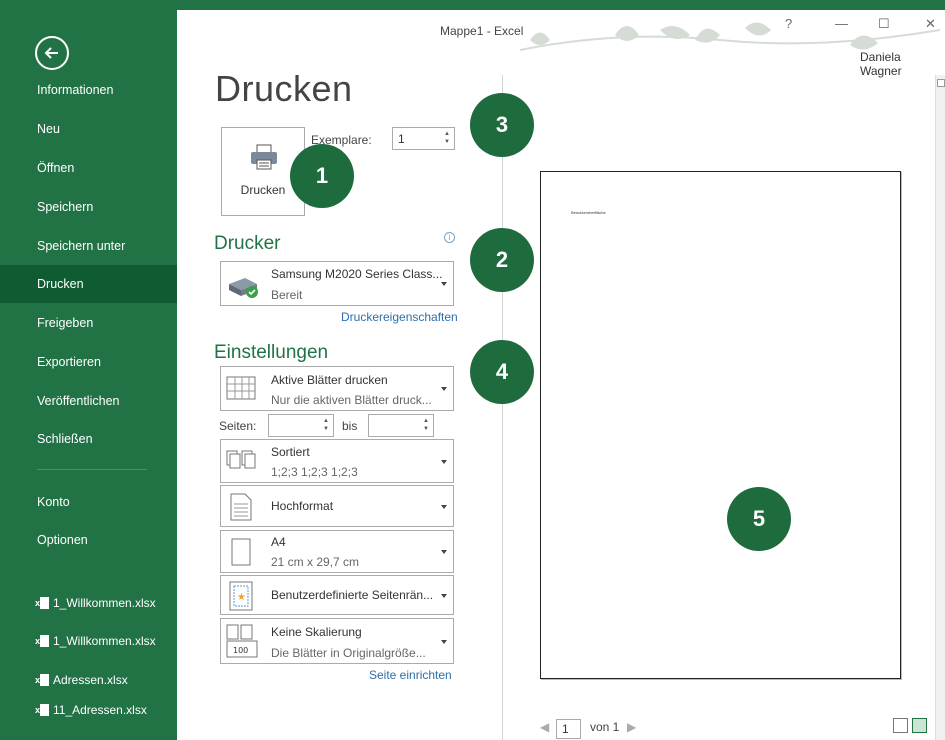 The image size is (945, 740). I want to click on copies-stepper: 1 ▲ ▼, so click(423, 138).